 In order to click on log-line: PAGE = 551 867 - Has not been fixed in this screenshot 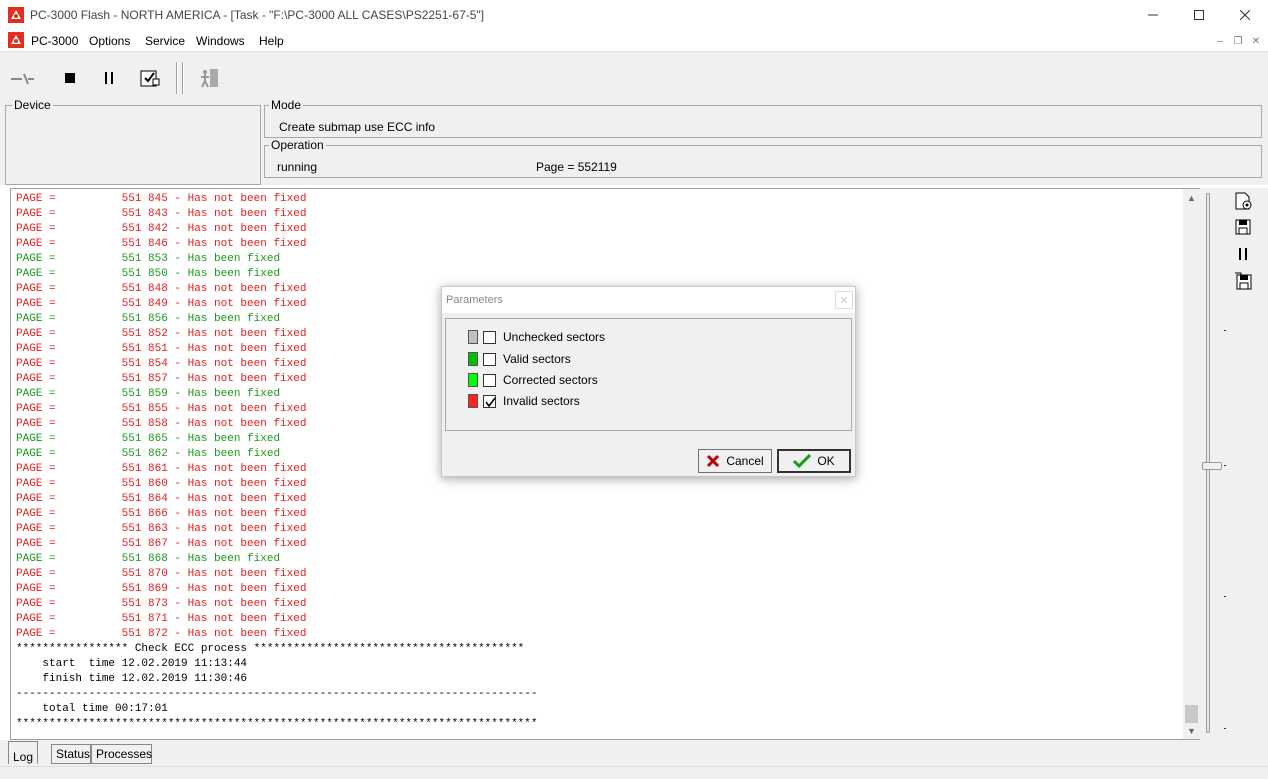, I will do `click(161, 544)`.